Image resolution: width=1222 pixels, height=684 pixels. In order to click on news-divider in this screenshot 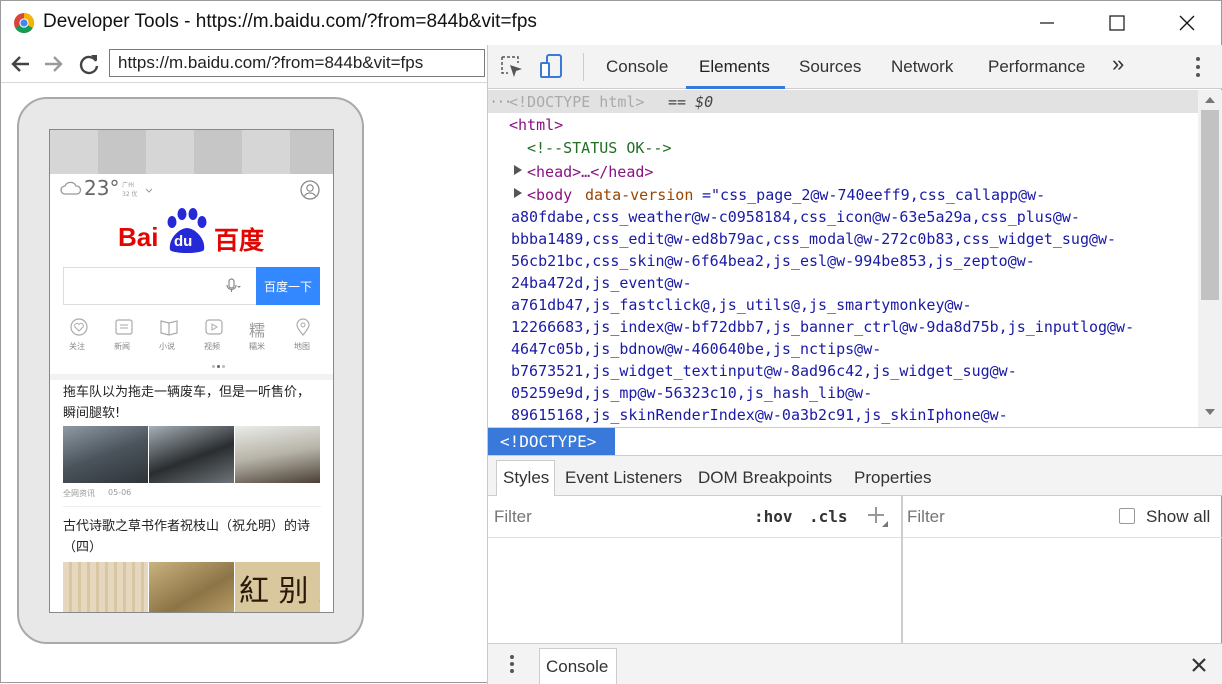, I will do `click(192, 506)`.